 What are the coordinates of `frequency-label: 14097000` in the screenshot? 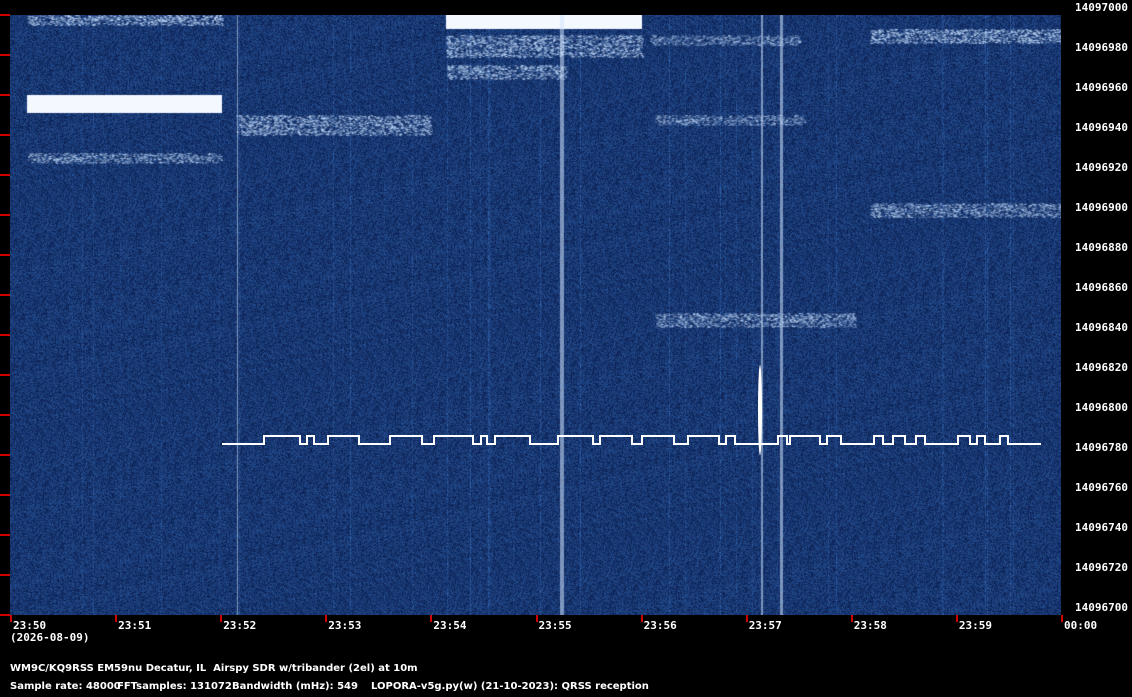 It's located at (1101, 7).